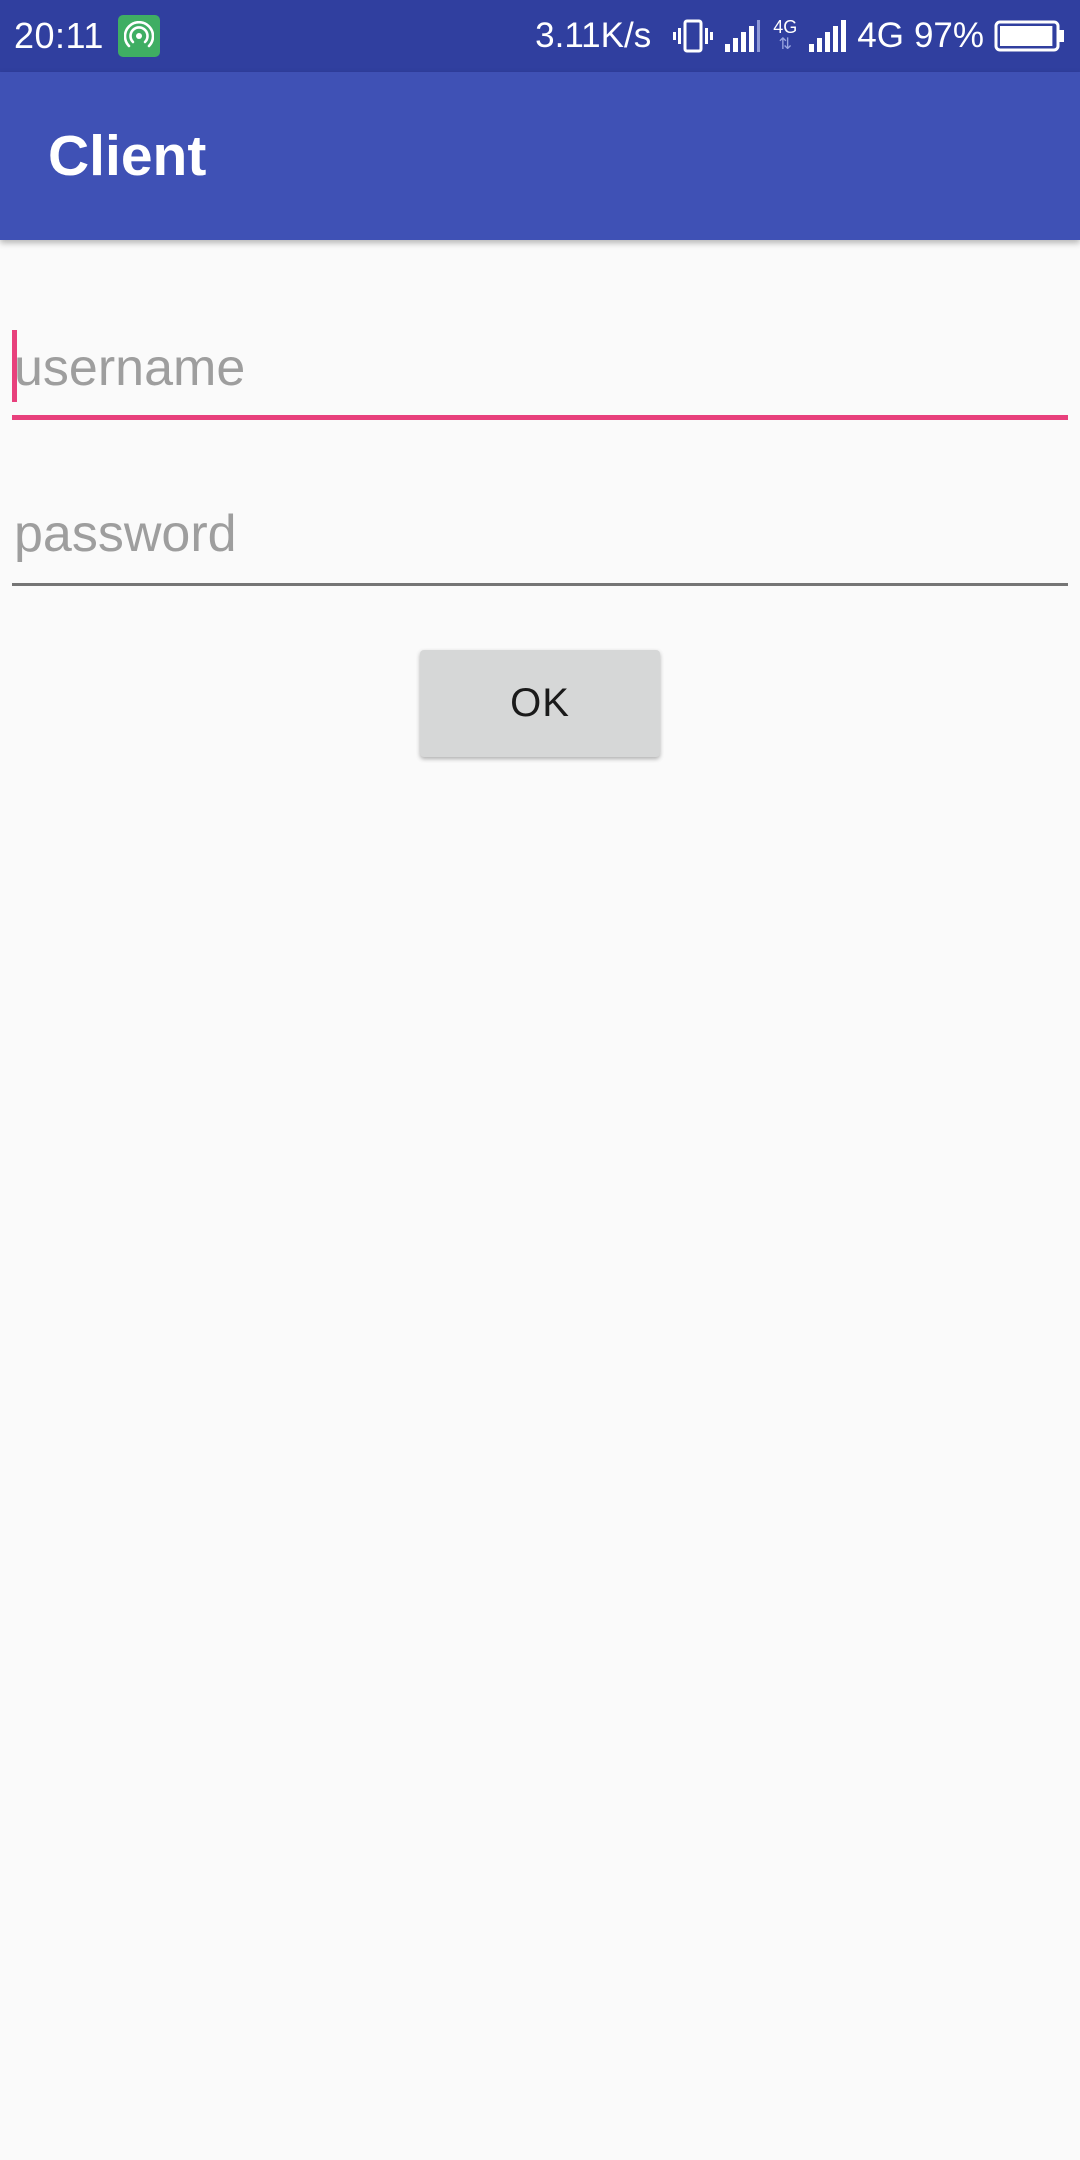 Image resolution: width=1080 pixels, height=2160 pixels. What do you see at coordinates (540, 584) in the screenshot?
I see `password-underline` at bounding box center [540, 584].